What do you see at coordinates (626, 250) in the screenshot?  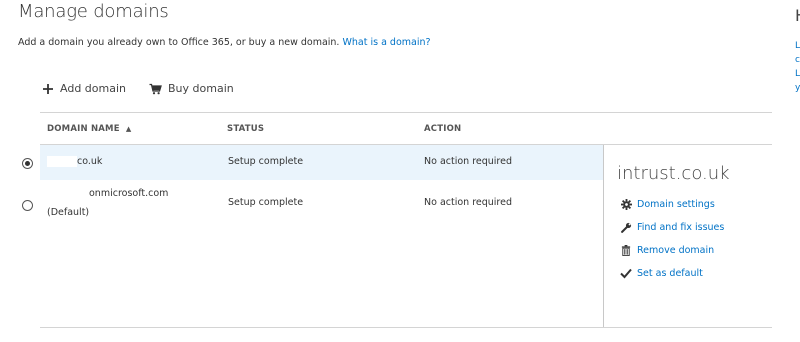 I see `trash-icon` at bounding box center [626, 250].